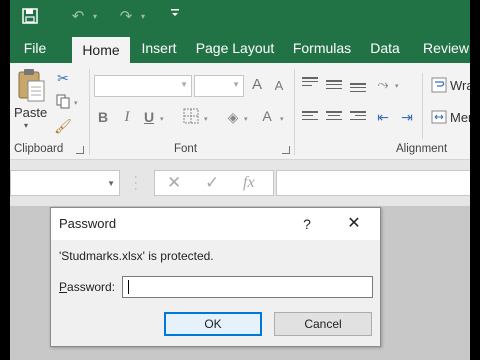  What do you see at coordinates (63, 102) in the screenshot?
I see `copy-icon` at bounding box center [63, 102].